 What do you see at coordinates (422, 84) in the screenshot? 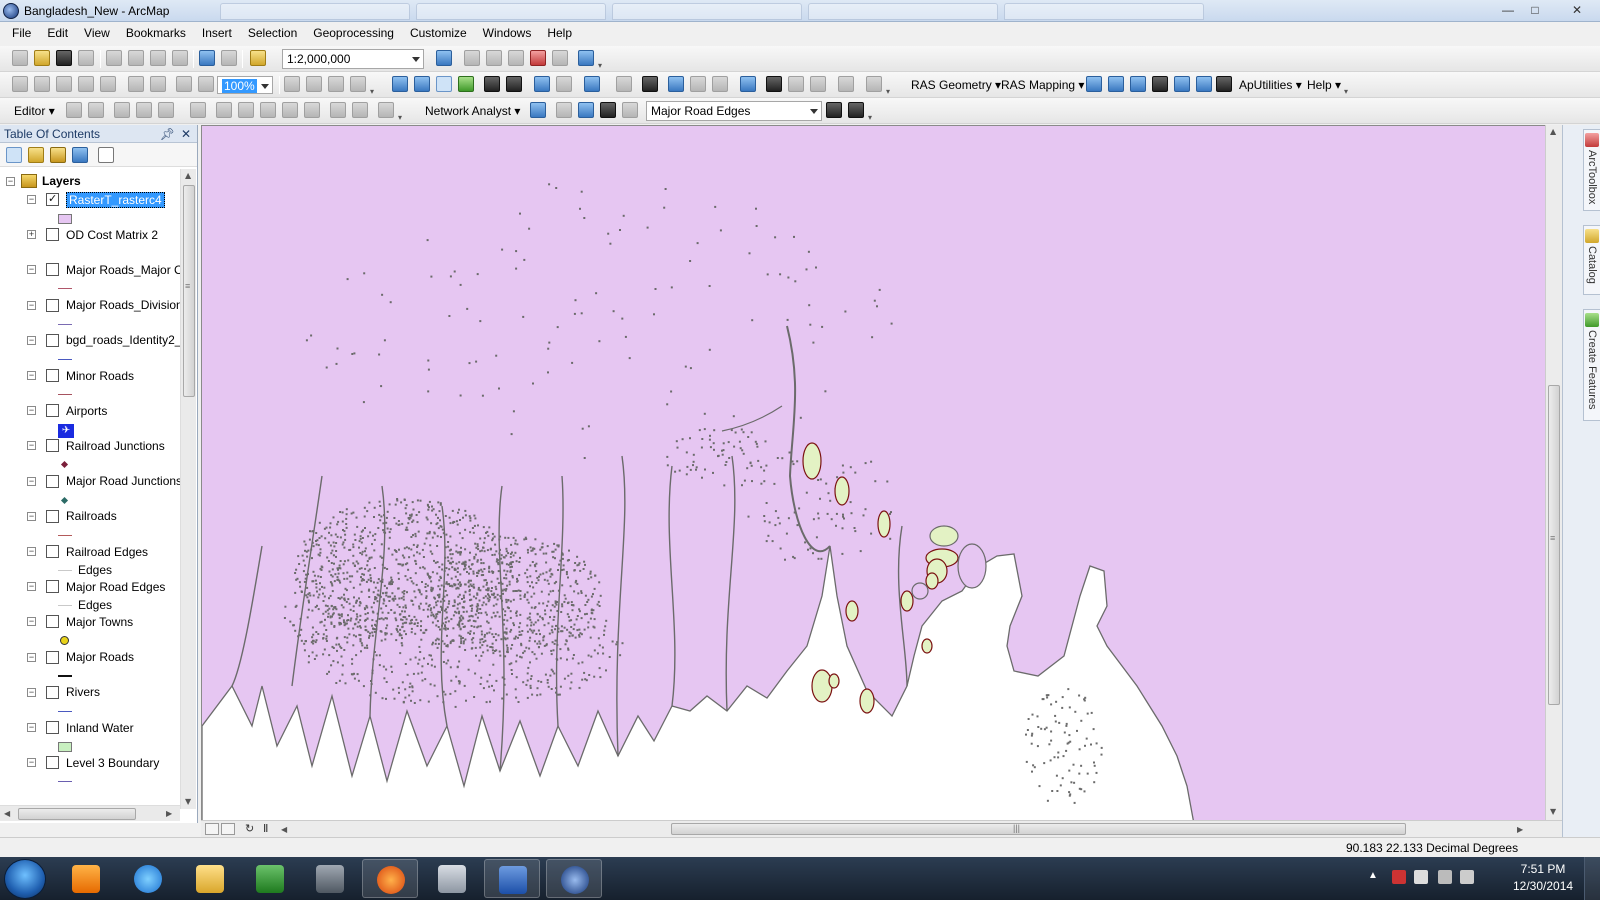
I see `zoom-out-icon` at bounding box center [422, 84].